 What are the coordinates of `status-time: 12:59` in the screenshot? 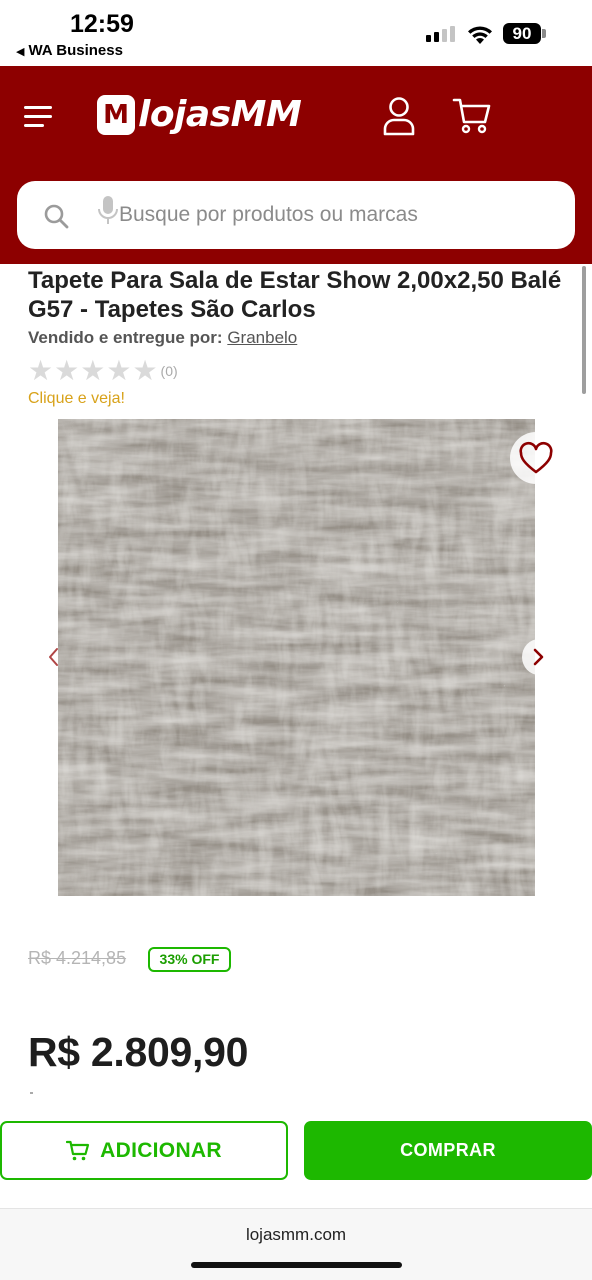 It's located at (102, 24).